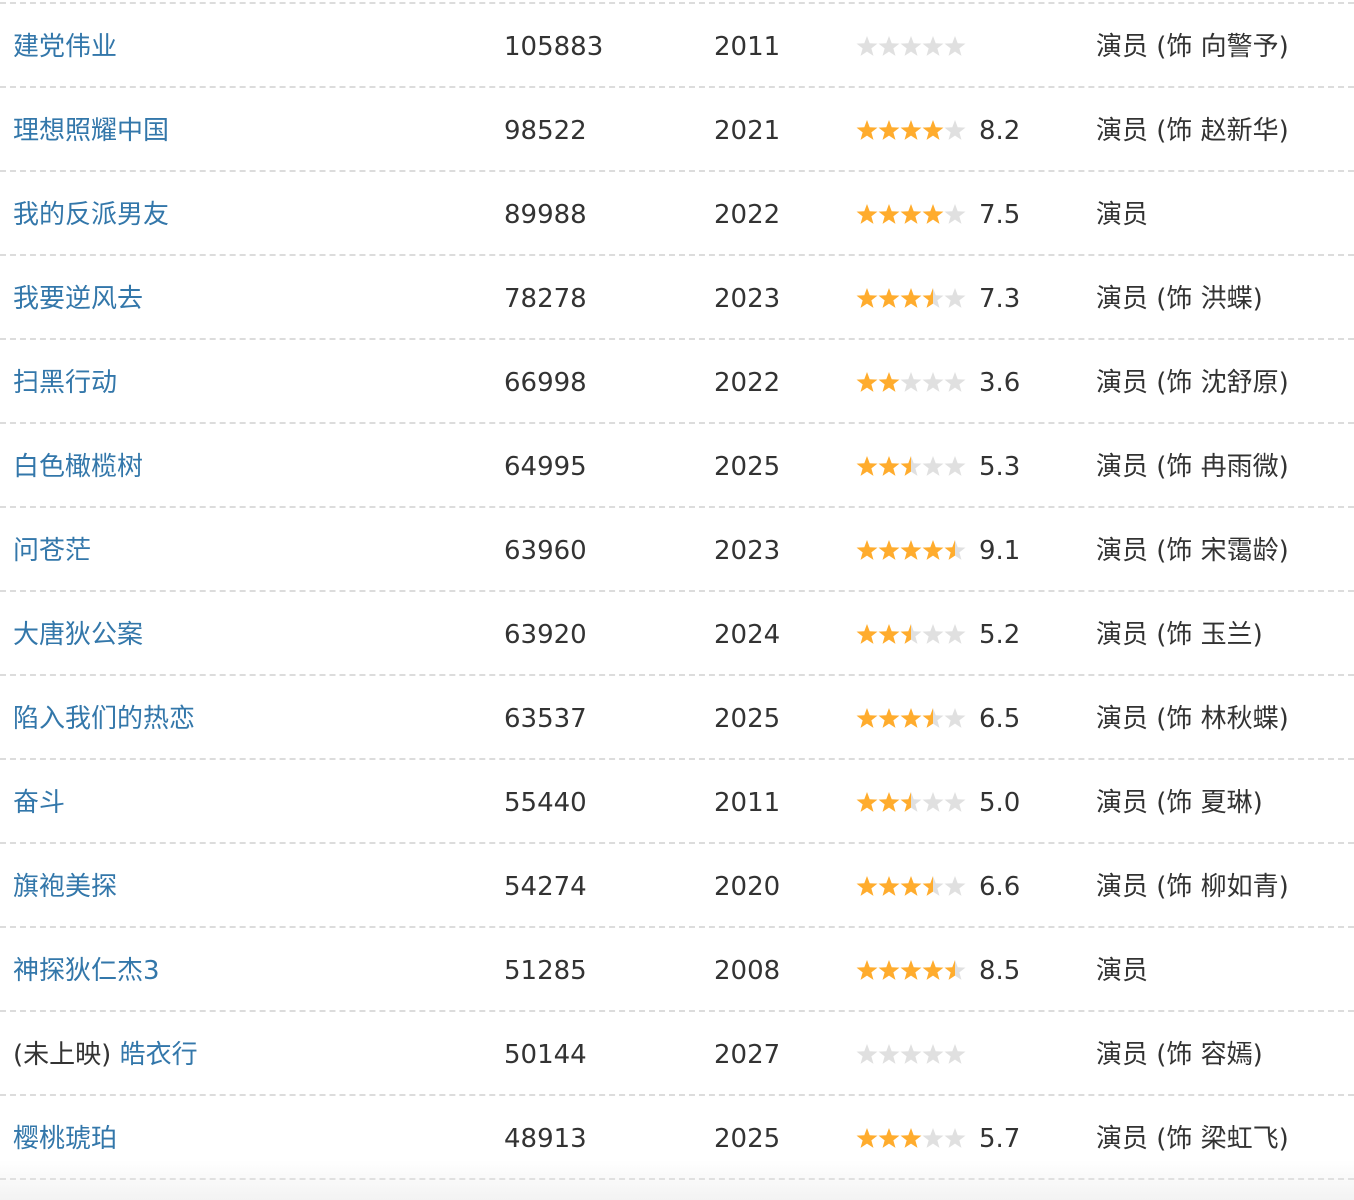 The image size is (1354, 1200). I want to click on votes-count: 98522, so click(545, 131).